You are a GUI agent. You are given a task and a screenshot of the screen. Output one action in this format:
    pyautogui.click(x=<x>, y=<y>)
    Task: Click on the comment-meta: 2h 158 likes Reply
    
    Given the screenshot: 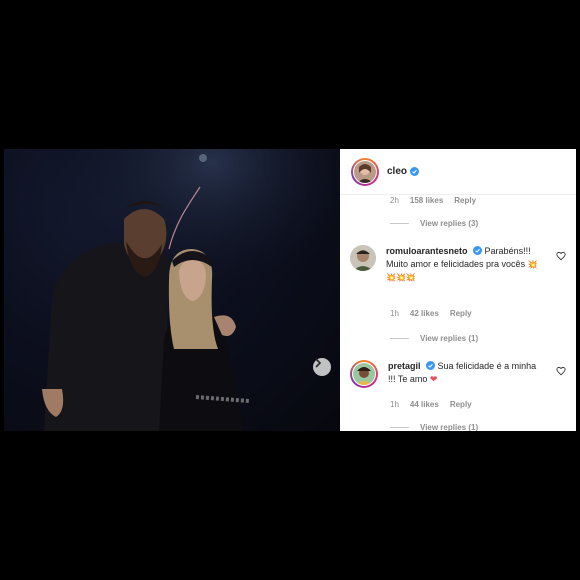 What is the action you would take?
    pyautogui.click(x=433, y=200)
    